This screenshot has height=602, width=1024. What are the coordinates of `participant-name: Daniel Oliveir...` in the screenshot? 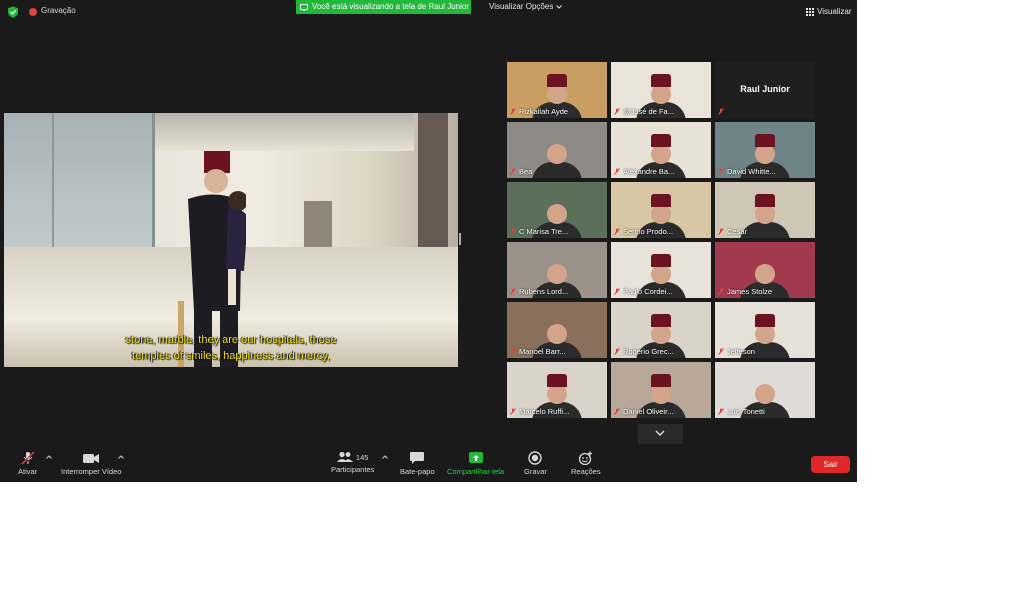 It's located at (648, 411).